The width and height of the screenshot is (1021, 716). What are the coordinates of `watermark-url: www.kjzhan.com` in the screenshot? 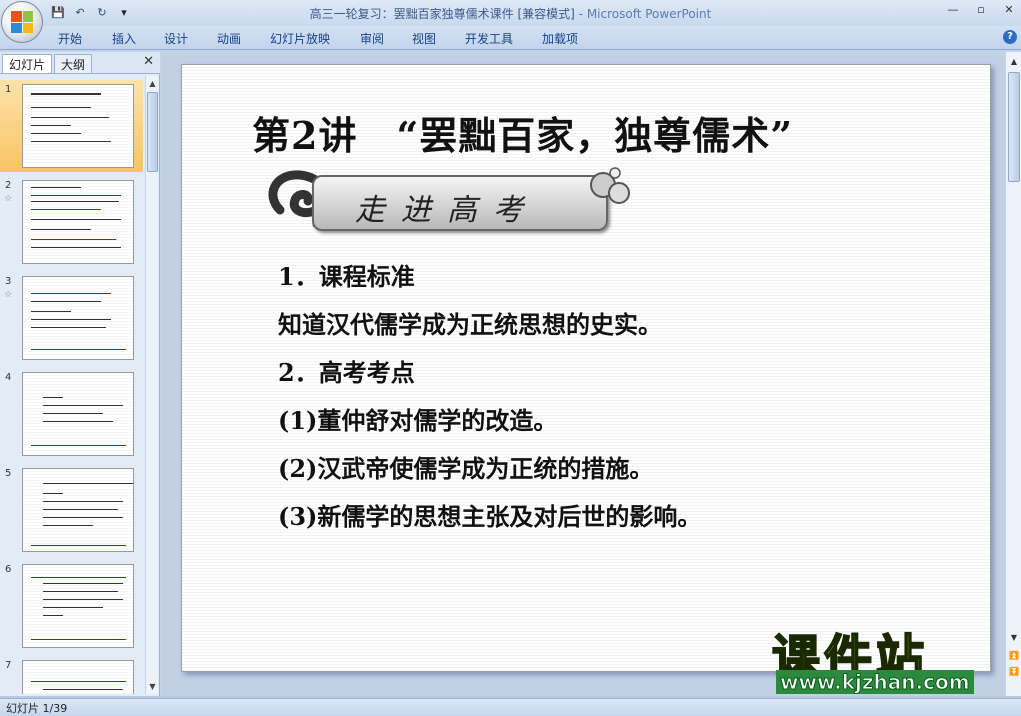 It's located at (875, 682).